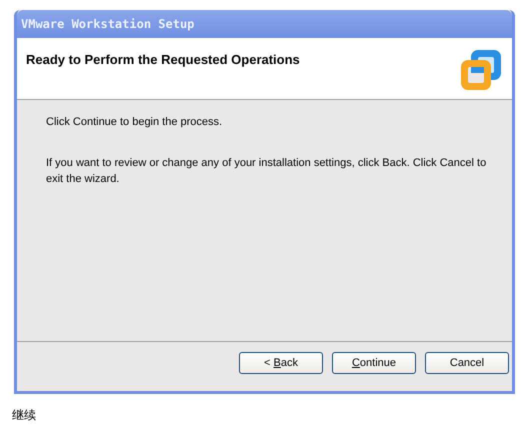 This screenshot has width=523, height=443. Describe the element at coordinates (467, 363) in the screenshot. I see `dialog-button: Cancel` at that location.